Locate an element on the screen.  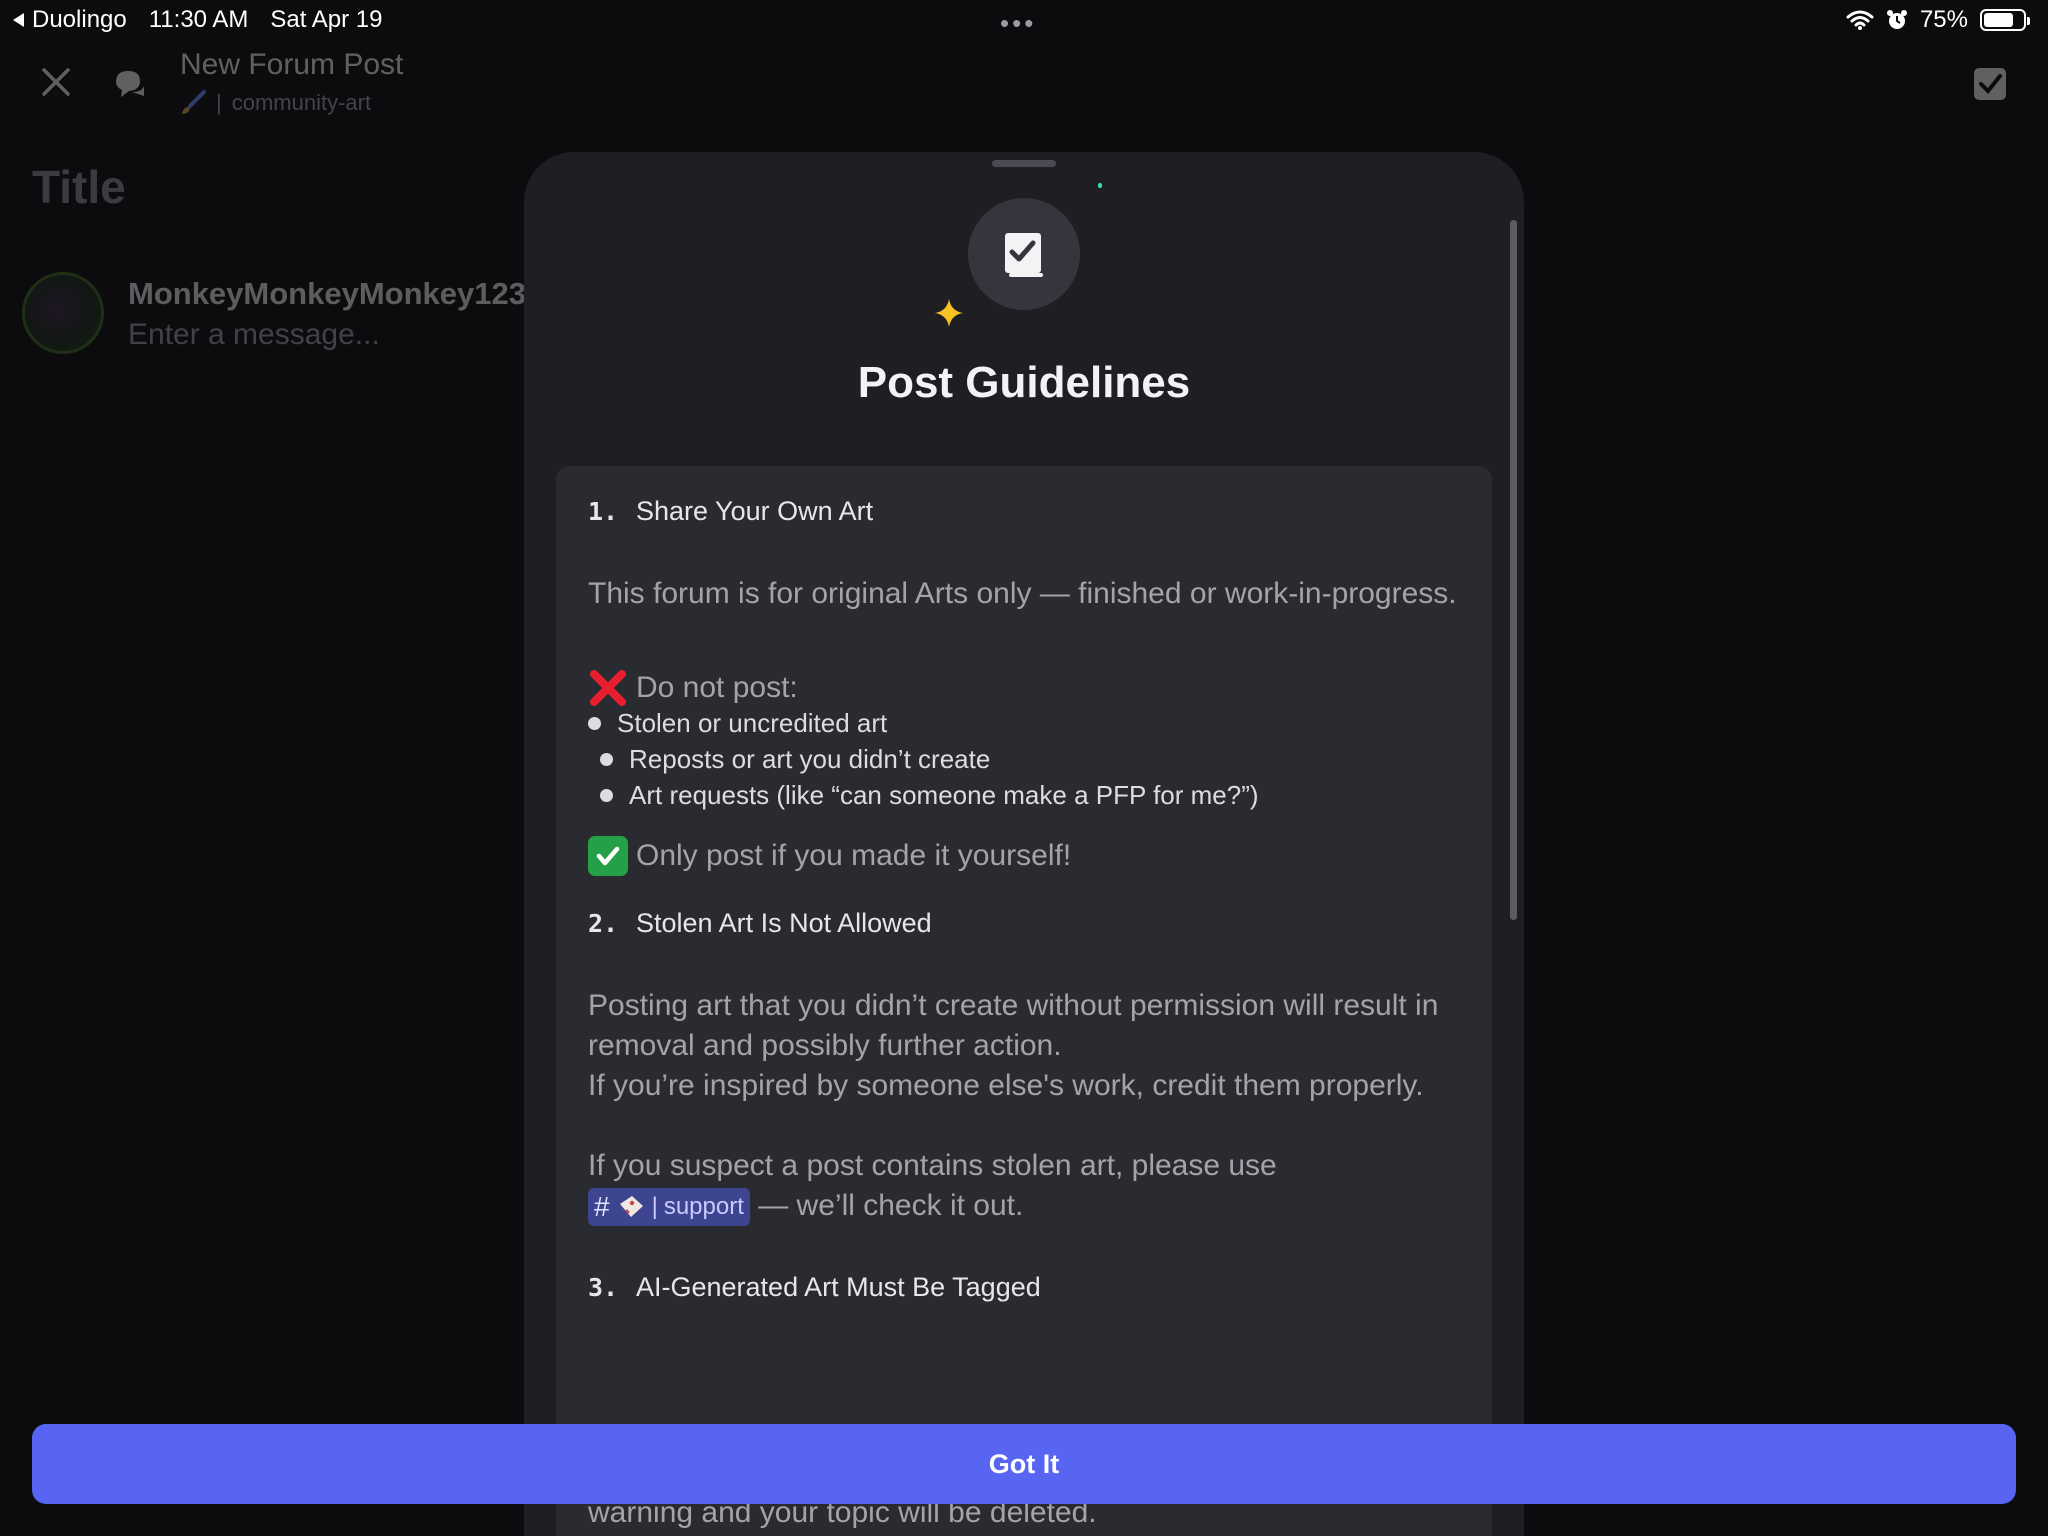
check-mark-icon is located at coordinates (608, 856).